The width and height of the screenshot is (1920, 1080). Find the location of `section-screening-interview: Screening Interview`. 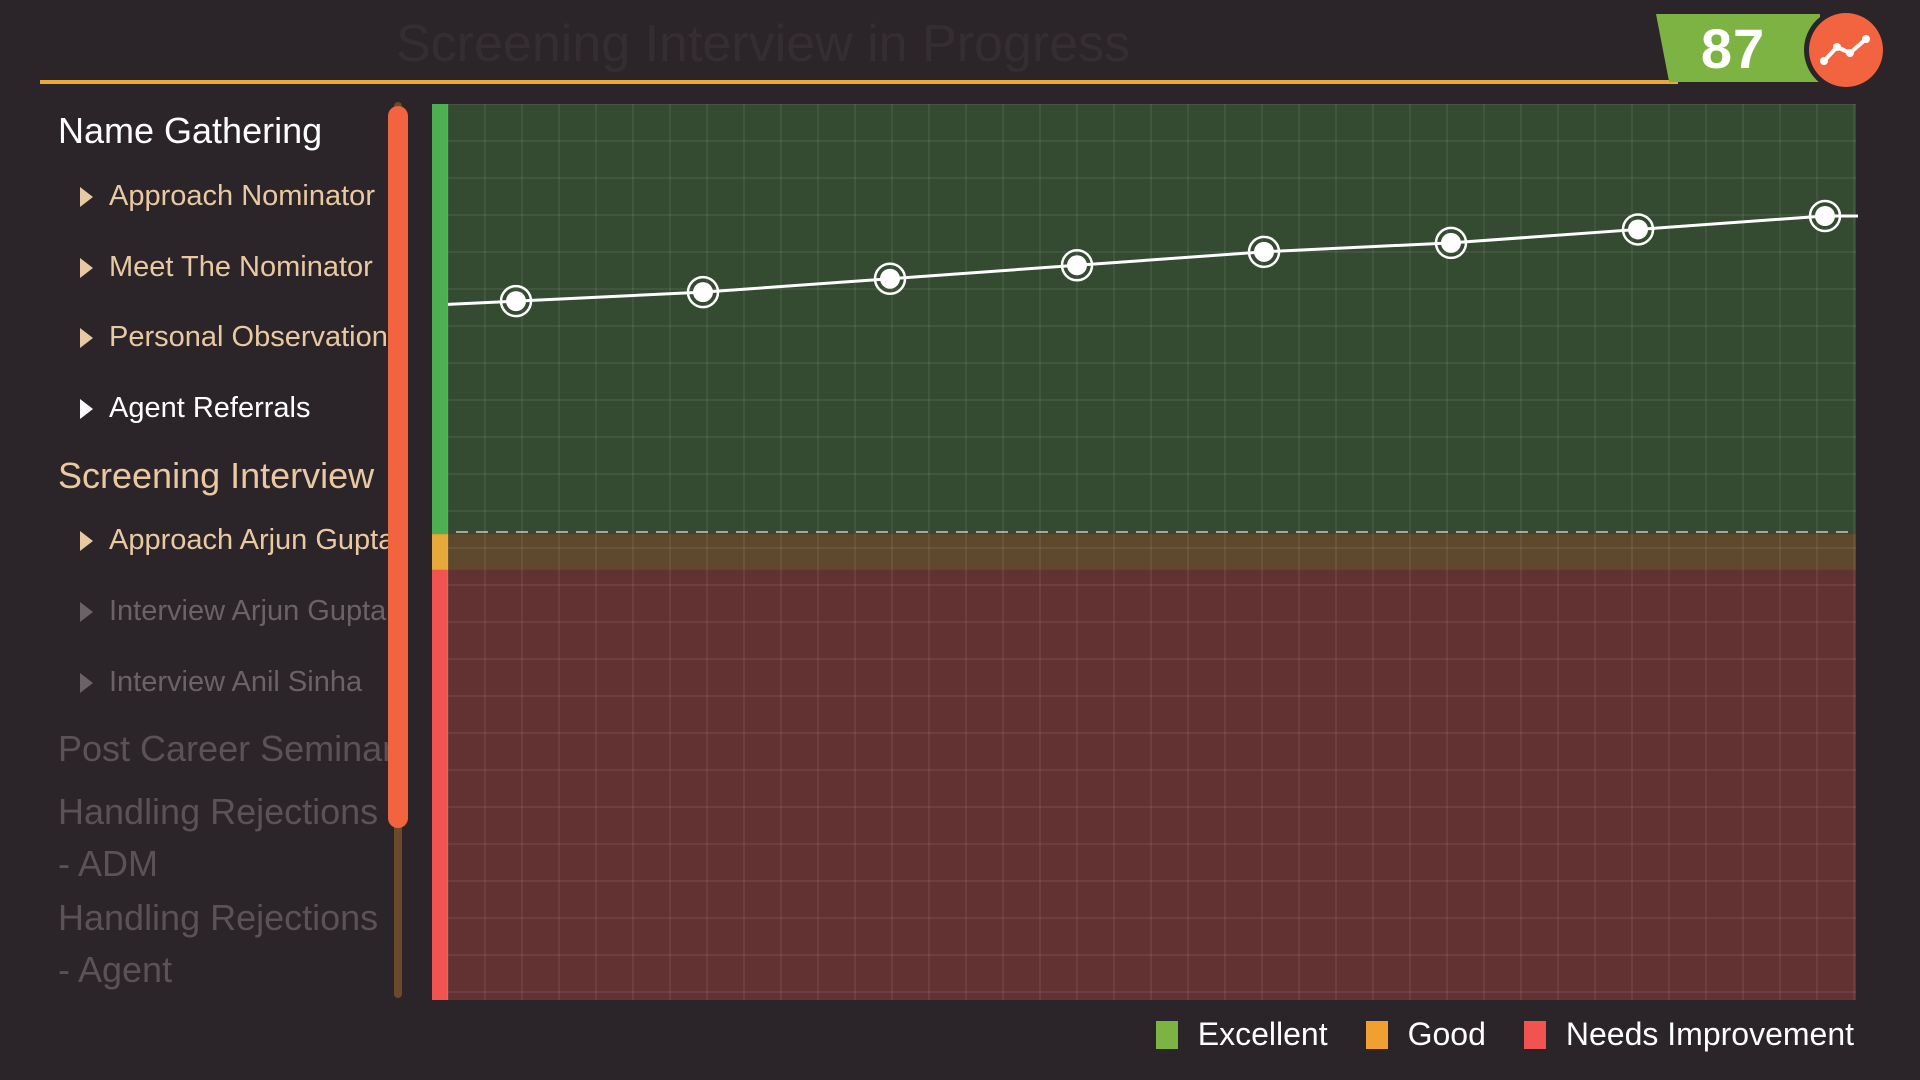

section-screening-interview: Screening Interview is located at coordinates (216, 476).